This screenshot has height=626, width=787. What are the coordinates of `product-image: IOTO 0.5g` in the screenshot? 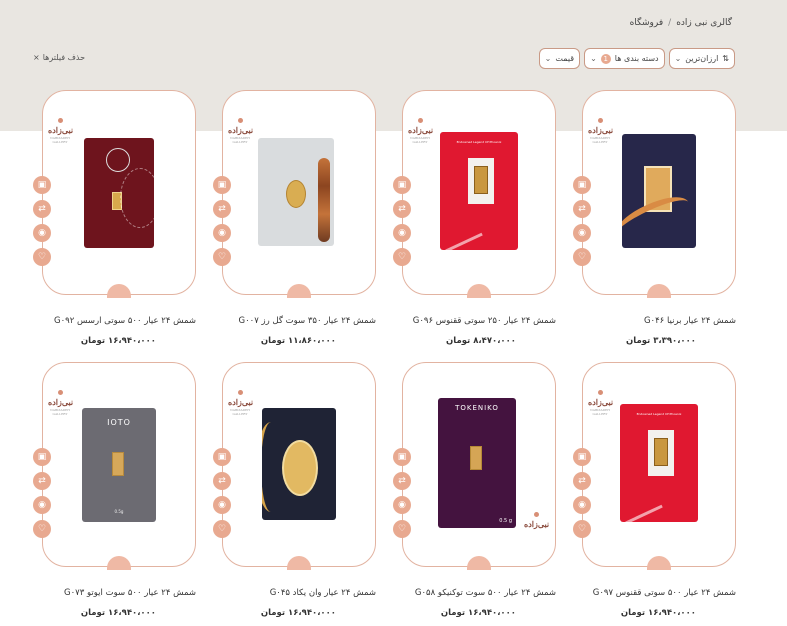 It's located at (119, 465).